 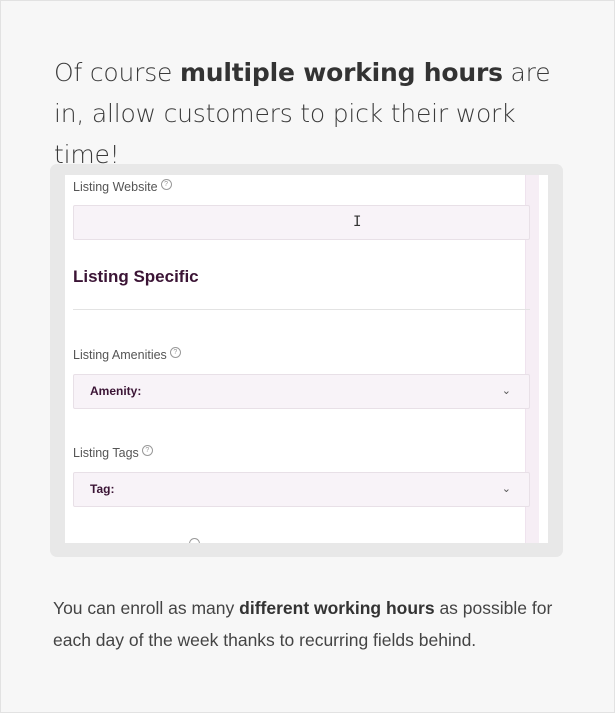 I want to click on divider, so click(x=301, y=309).